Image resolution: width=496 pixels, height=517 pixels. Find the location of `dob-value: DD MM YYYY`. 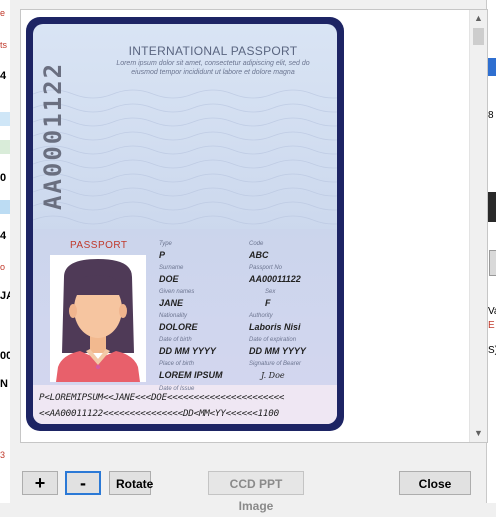

dob-value: DD MM YYYY is located at coordinates (187, 351).